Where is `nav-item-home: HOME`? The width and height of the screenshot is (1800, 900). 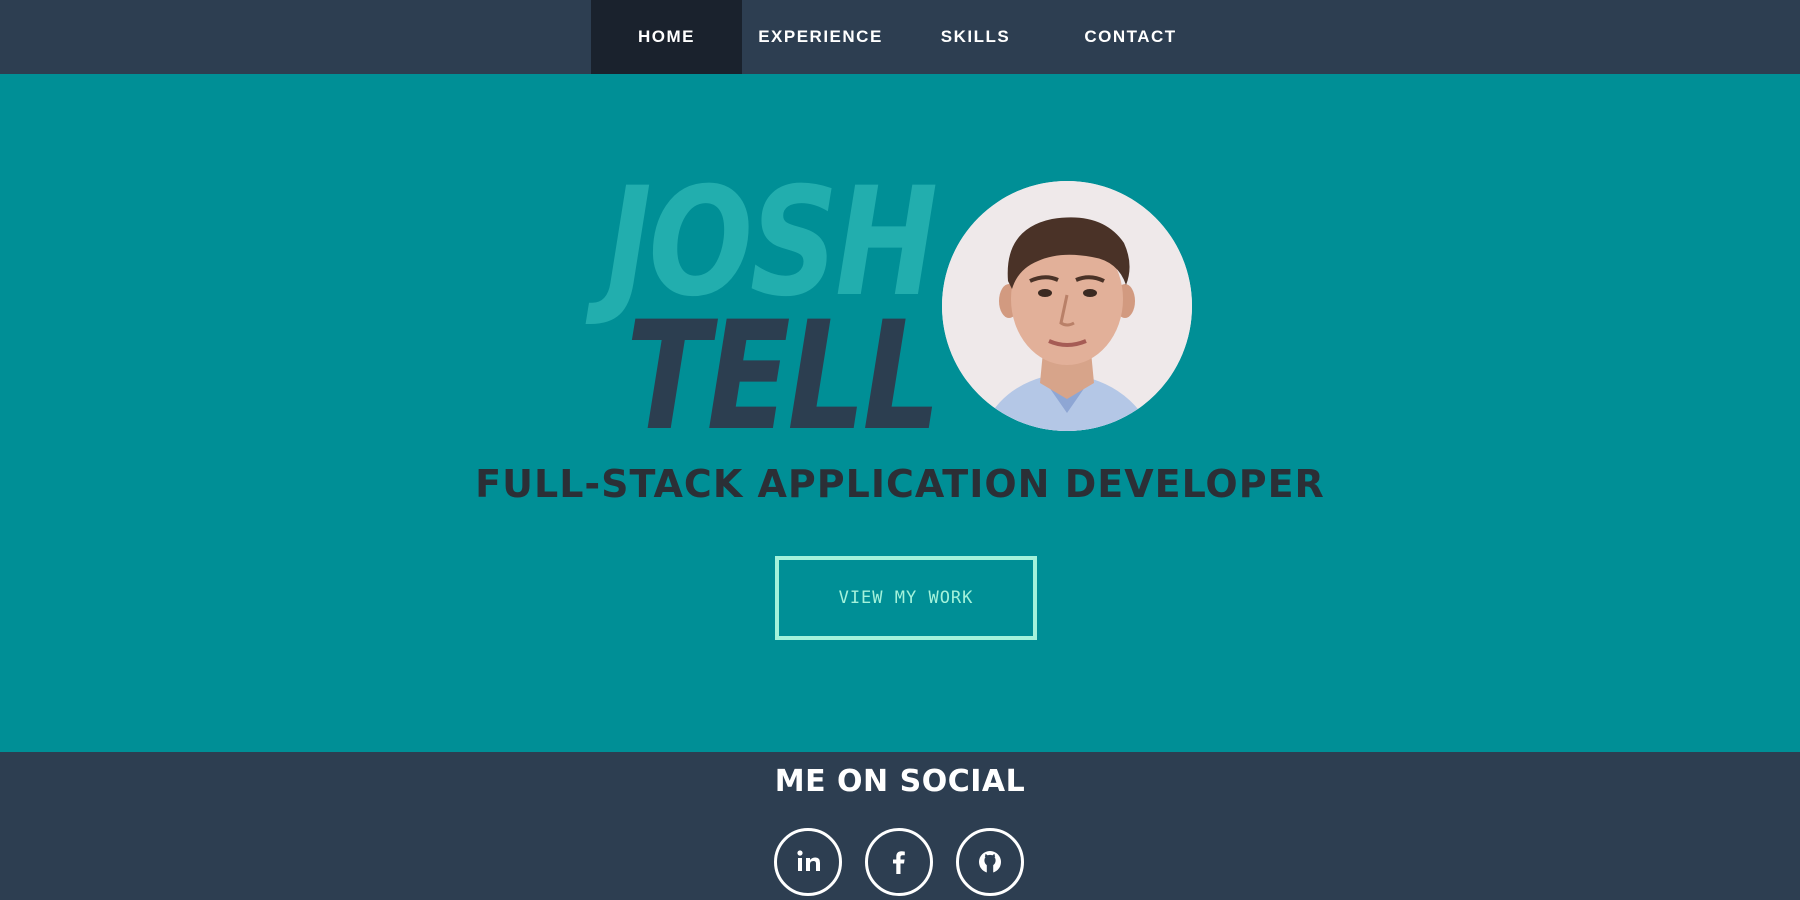
nav-item-home: HOME is located at coordinates (666, 37).